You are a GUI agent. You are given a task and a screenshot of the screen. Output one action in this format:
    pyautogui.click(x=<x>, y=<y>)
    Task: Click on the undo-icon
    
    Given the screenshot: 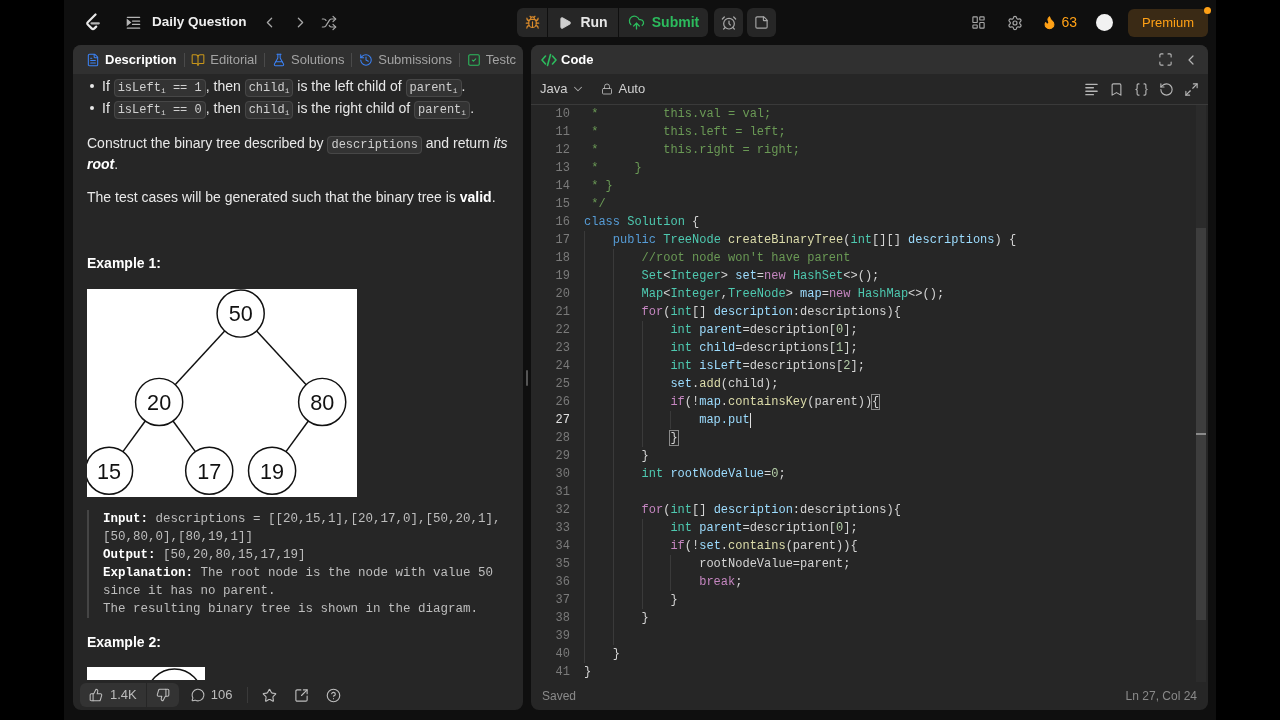 What is the action you would take?
    pyautogui.click(x=1166, y=89)
    